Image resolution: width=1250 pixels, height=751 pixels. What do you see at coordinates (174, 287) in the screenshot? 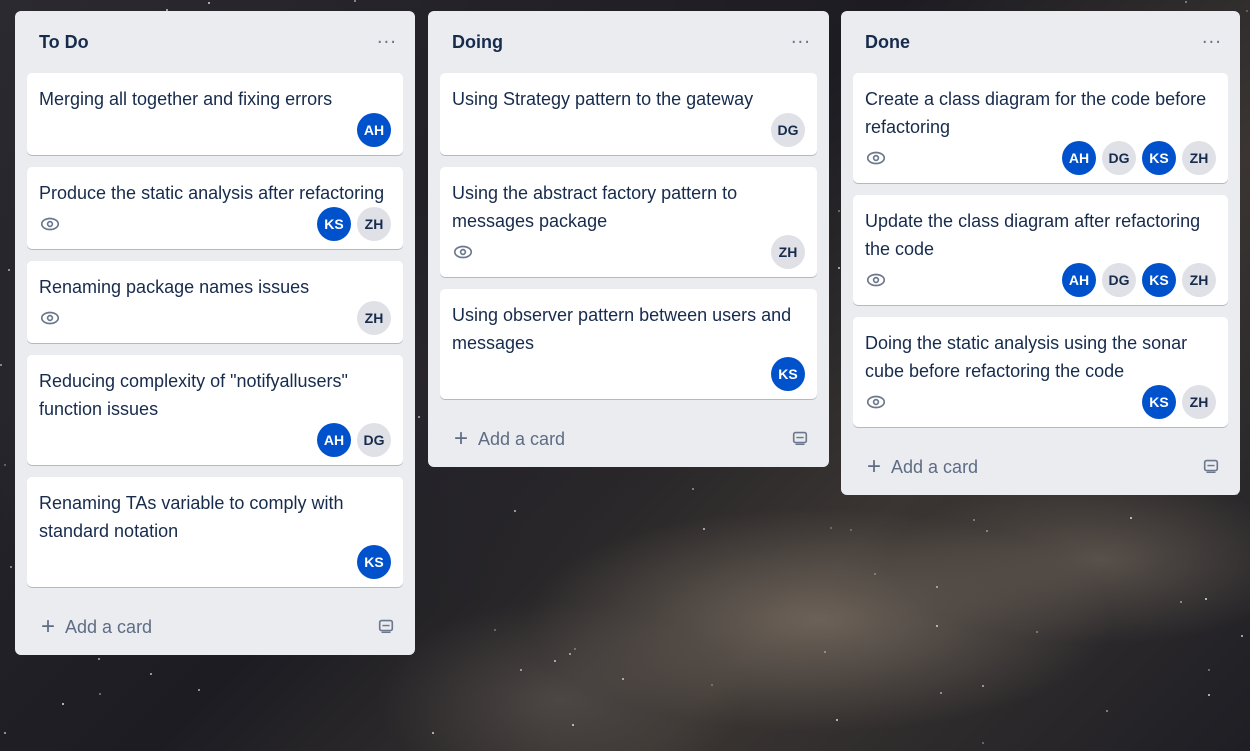
I see `card-title: Renaming package names issues` at bounding box center [174, 287].